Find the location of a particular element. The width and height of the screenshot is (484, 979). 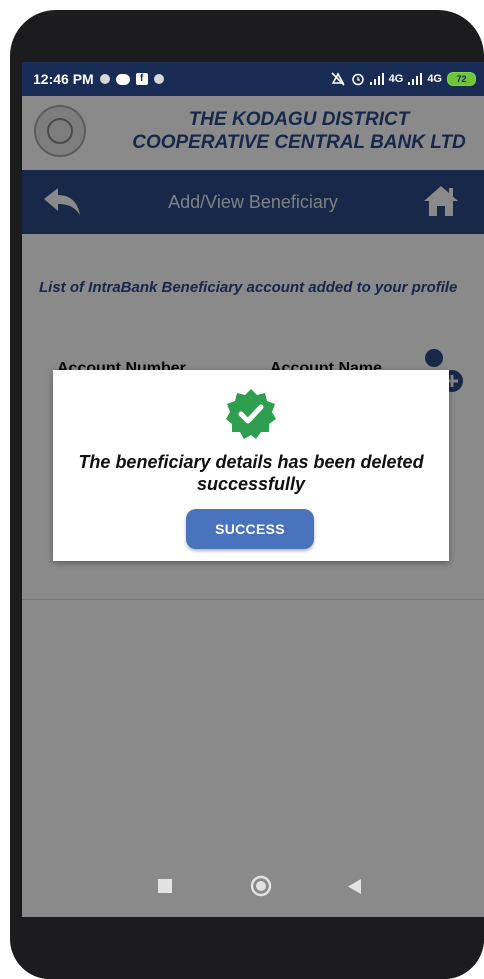

verified-check-icon is located at coordinates (251, 414).